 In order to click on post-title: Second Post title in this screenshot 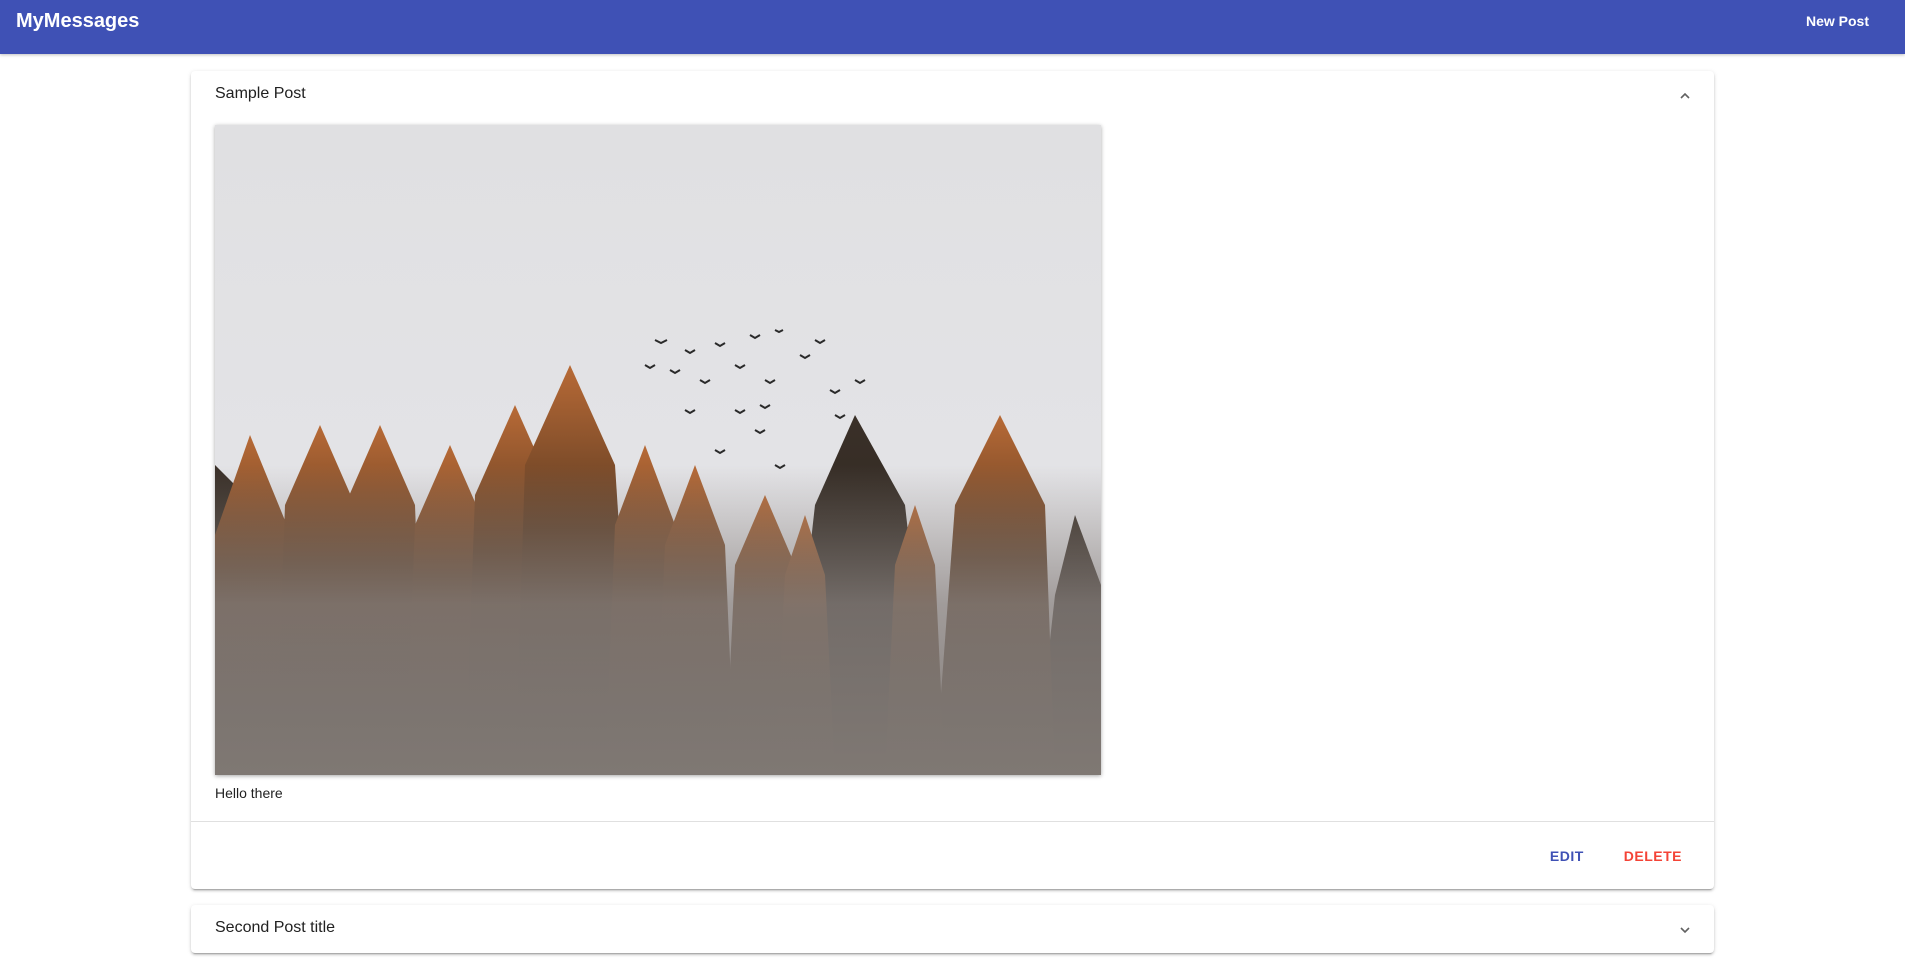, I will do `click(275, 927)`.